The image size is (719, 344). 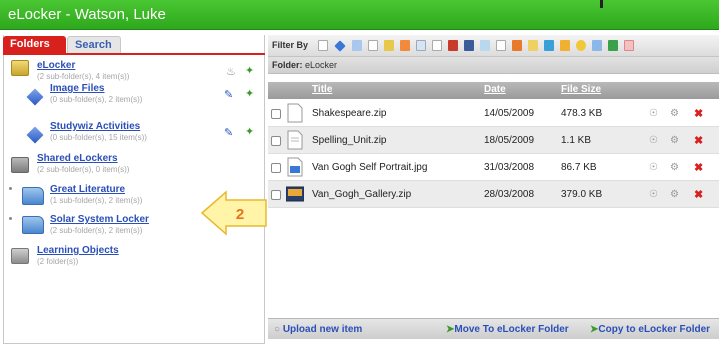 I want to click on tree-label: eLocker, so click(x=56, y=65).